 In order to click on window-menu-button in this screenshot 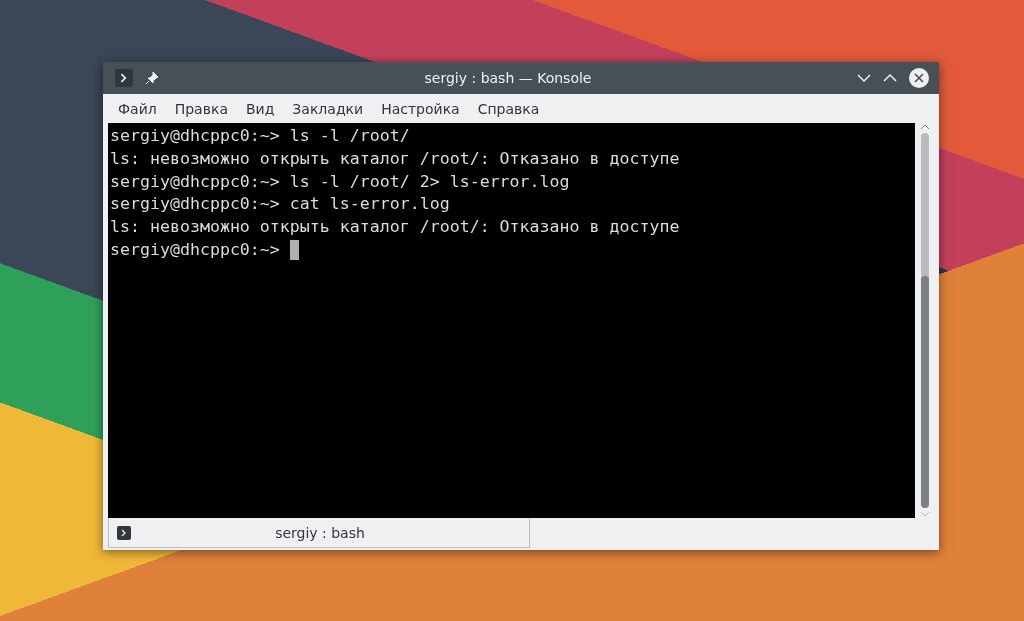, I will do `click(124, 78)`.